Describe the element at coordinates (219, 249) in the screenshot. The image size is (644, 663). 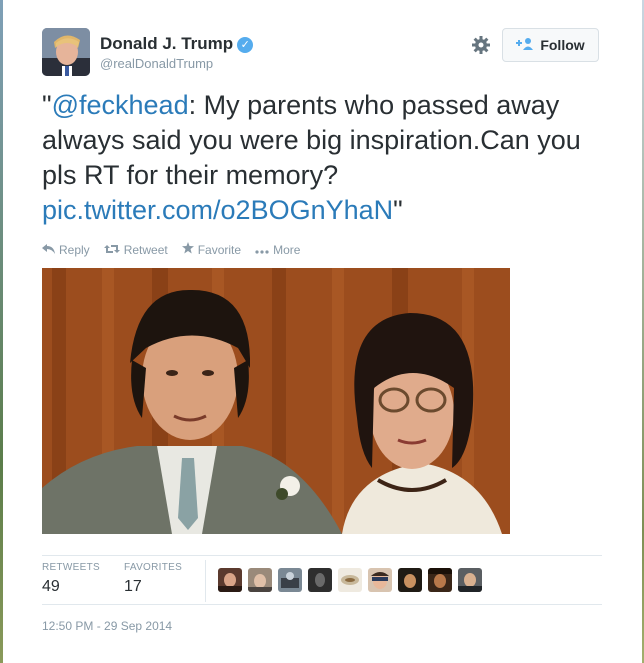
I see `favorite-label: Favorite` at that location.